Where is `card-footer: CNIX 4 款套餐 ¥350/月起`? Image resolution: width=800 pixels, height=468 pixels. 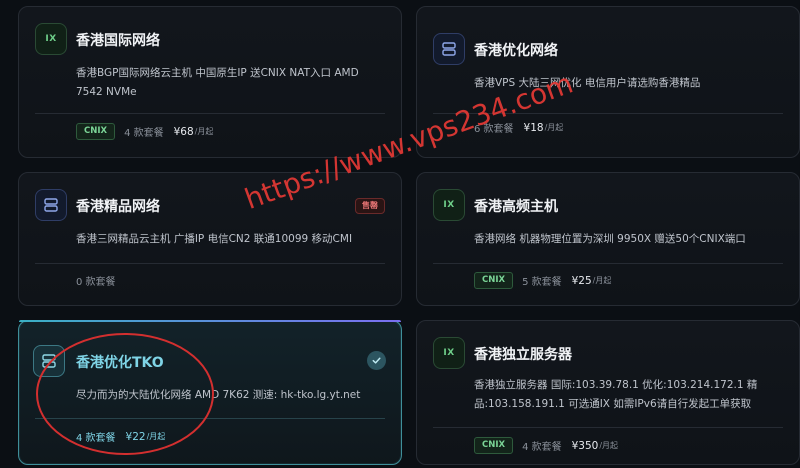 card-footer: CNIX 4 款套餐 ¥350/月起 is located at coordinates (546, 445).